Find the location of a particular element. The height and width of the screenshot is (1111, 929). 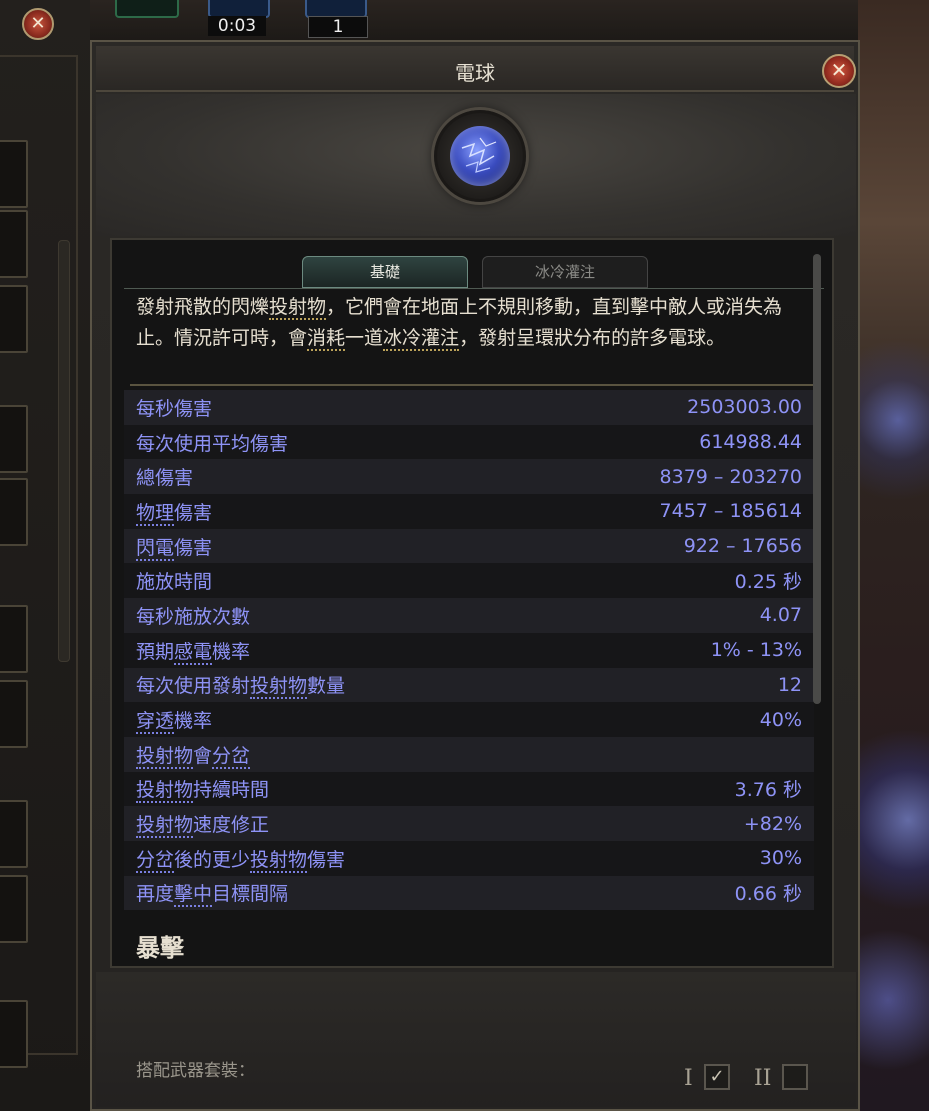

desc-text: ，發射呈環狀分布的許多電球。 is located at coordinates (592, 338).